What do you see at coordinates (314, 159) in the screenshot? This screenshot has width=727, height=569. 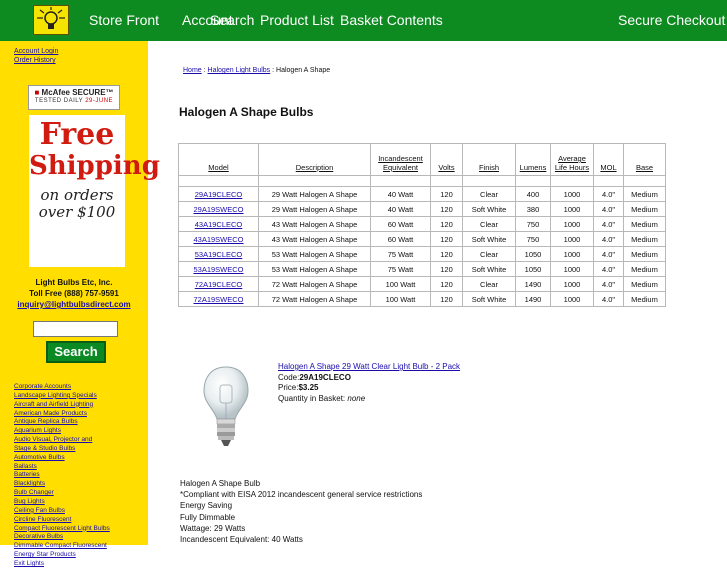 I see `column-header: Description` at bounding box center [314, 159].